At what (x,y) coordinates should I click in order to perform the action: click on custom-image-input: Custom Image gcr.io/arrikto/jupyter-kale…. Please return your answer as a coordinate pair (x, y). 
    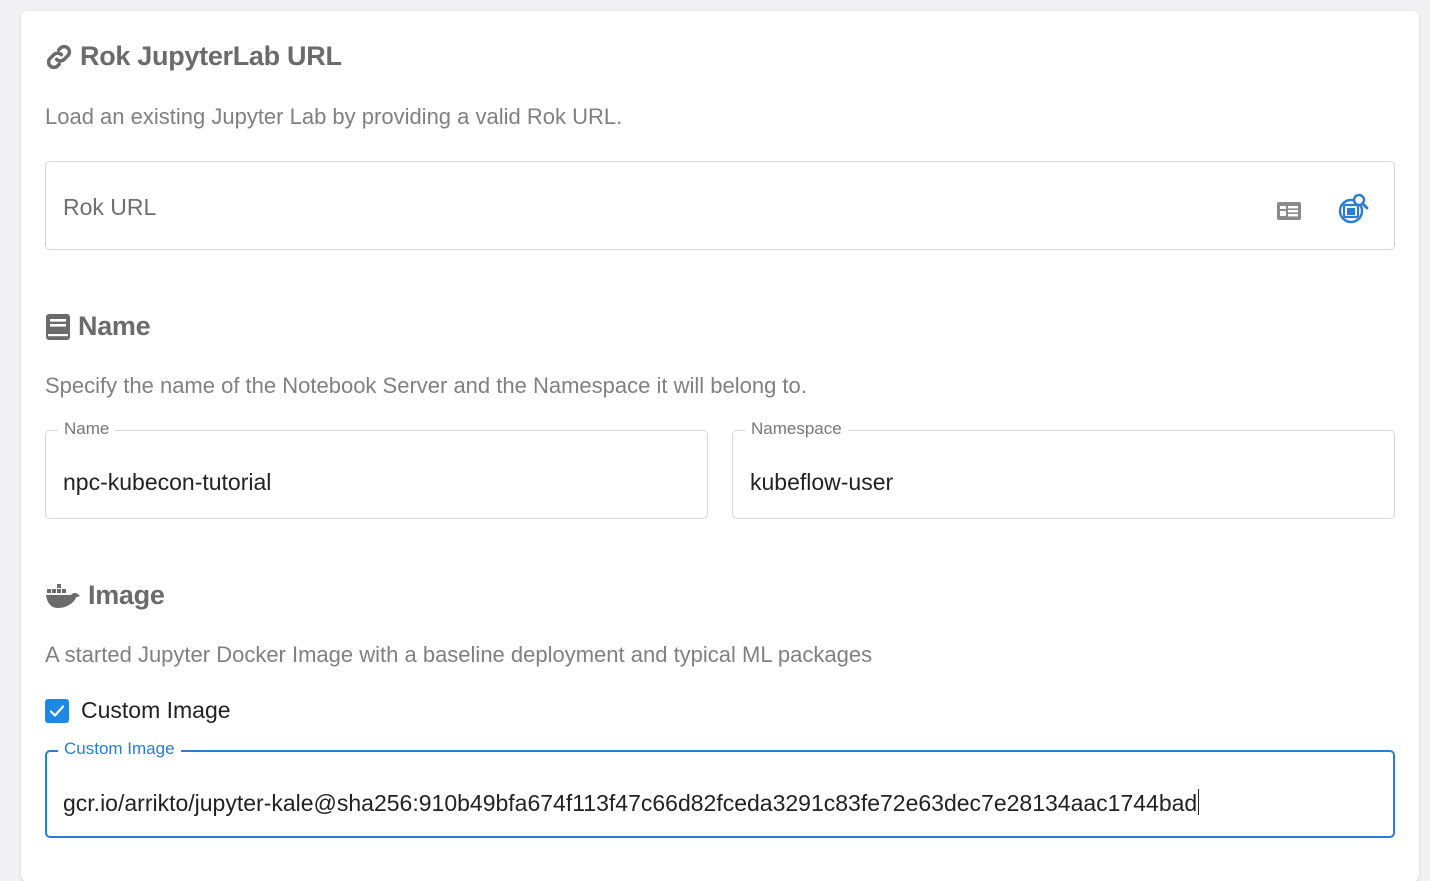
    Looking at the image, I should click on (720, 788).